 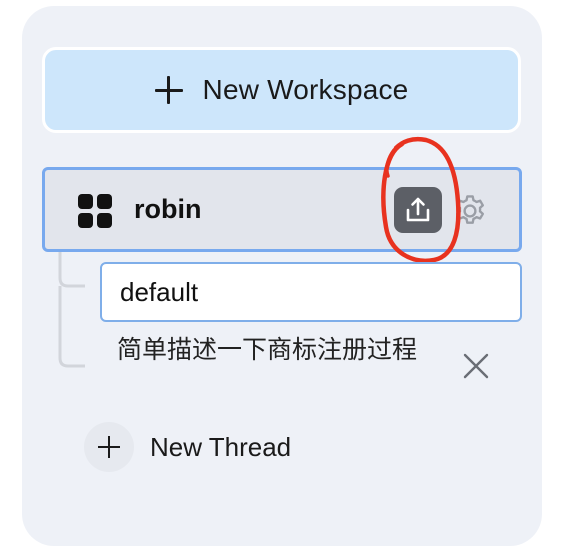 I want to click on workspace-item-robin: robin, so click(x=282, y=209).